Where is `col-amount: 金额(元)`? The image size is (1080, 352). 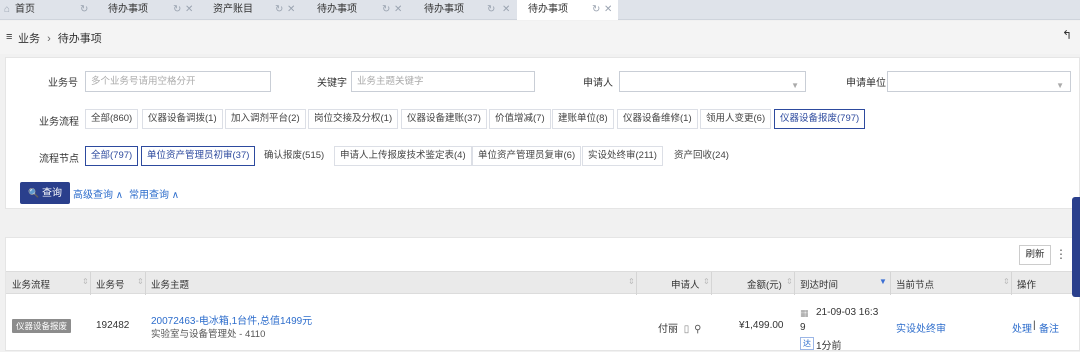
col-amount: 金额(元) is located at coordinates (764, 284).